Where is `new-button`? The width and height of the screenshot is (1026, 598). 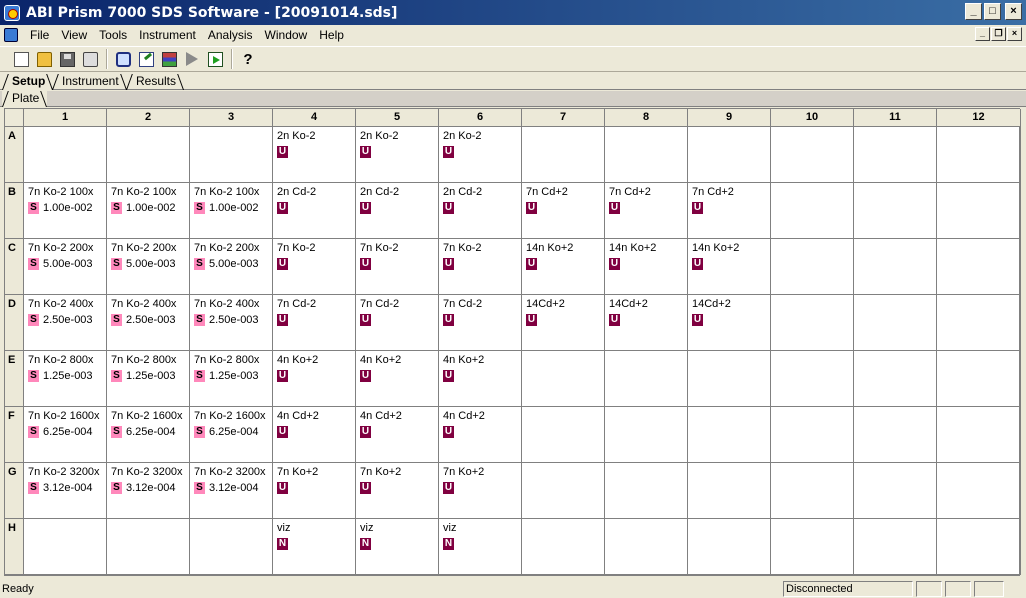
new-button is located at coordinates (21, 59).